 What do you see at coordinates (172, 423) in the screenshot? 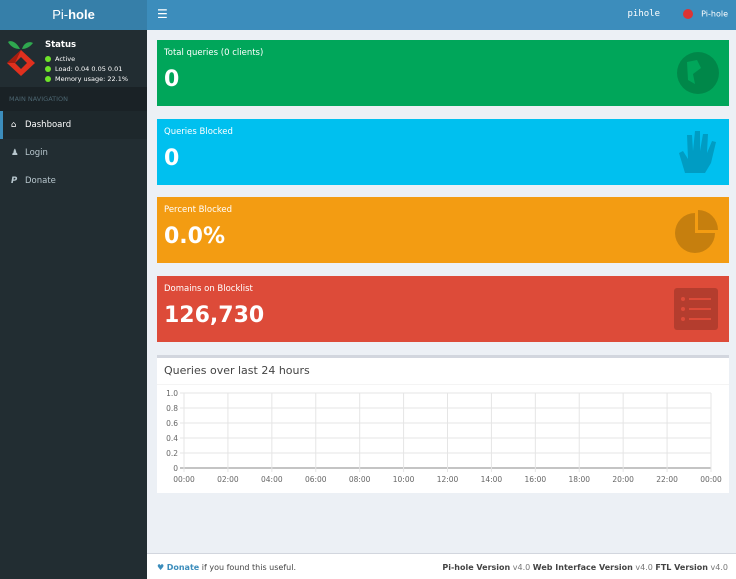
I see `y-tick-label: 0.6` at bounding box center [172, 423].